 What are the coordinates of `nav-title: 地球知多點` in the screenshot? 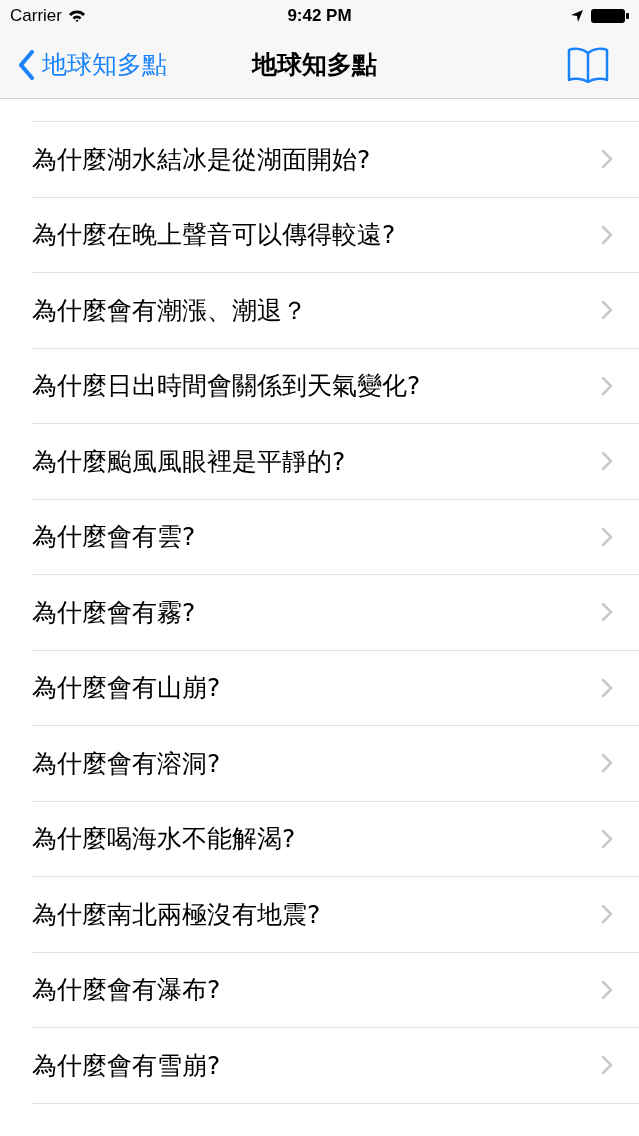 It's located at (314, 65).